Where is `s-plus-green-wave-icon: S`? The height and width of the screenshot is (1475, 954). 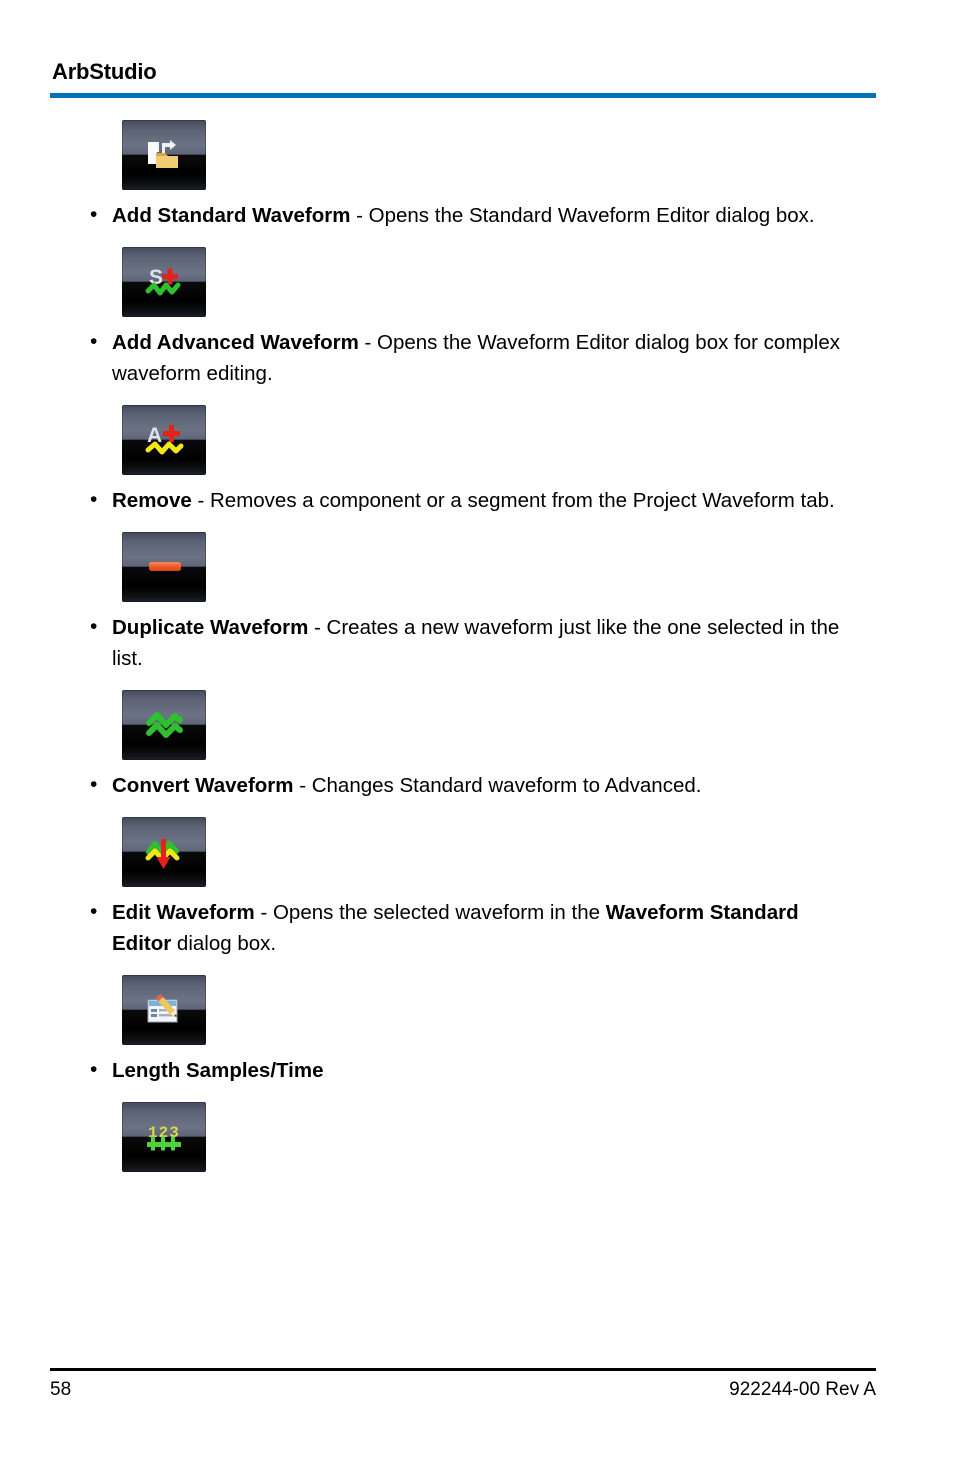 s-plus-green-wave-icon: S is located at coordinates (163, 281).